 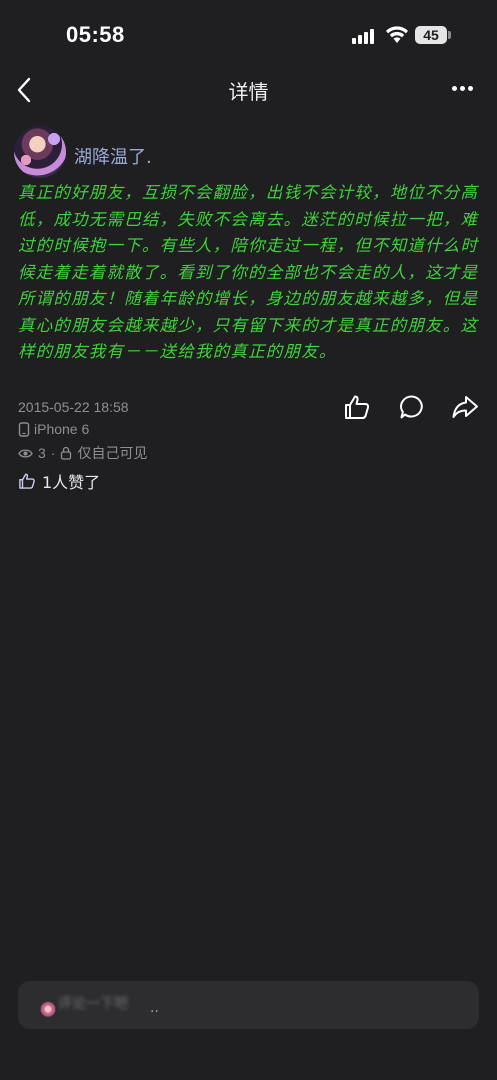 What do you see at coordinates (42, 453) in the screenshot?
I see `view-count: 3` at bounding box center [42, 453].